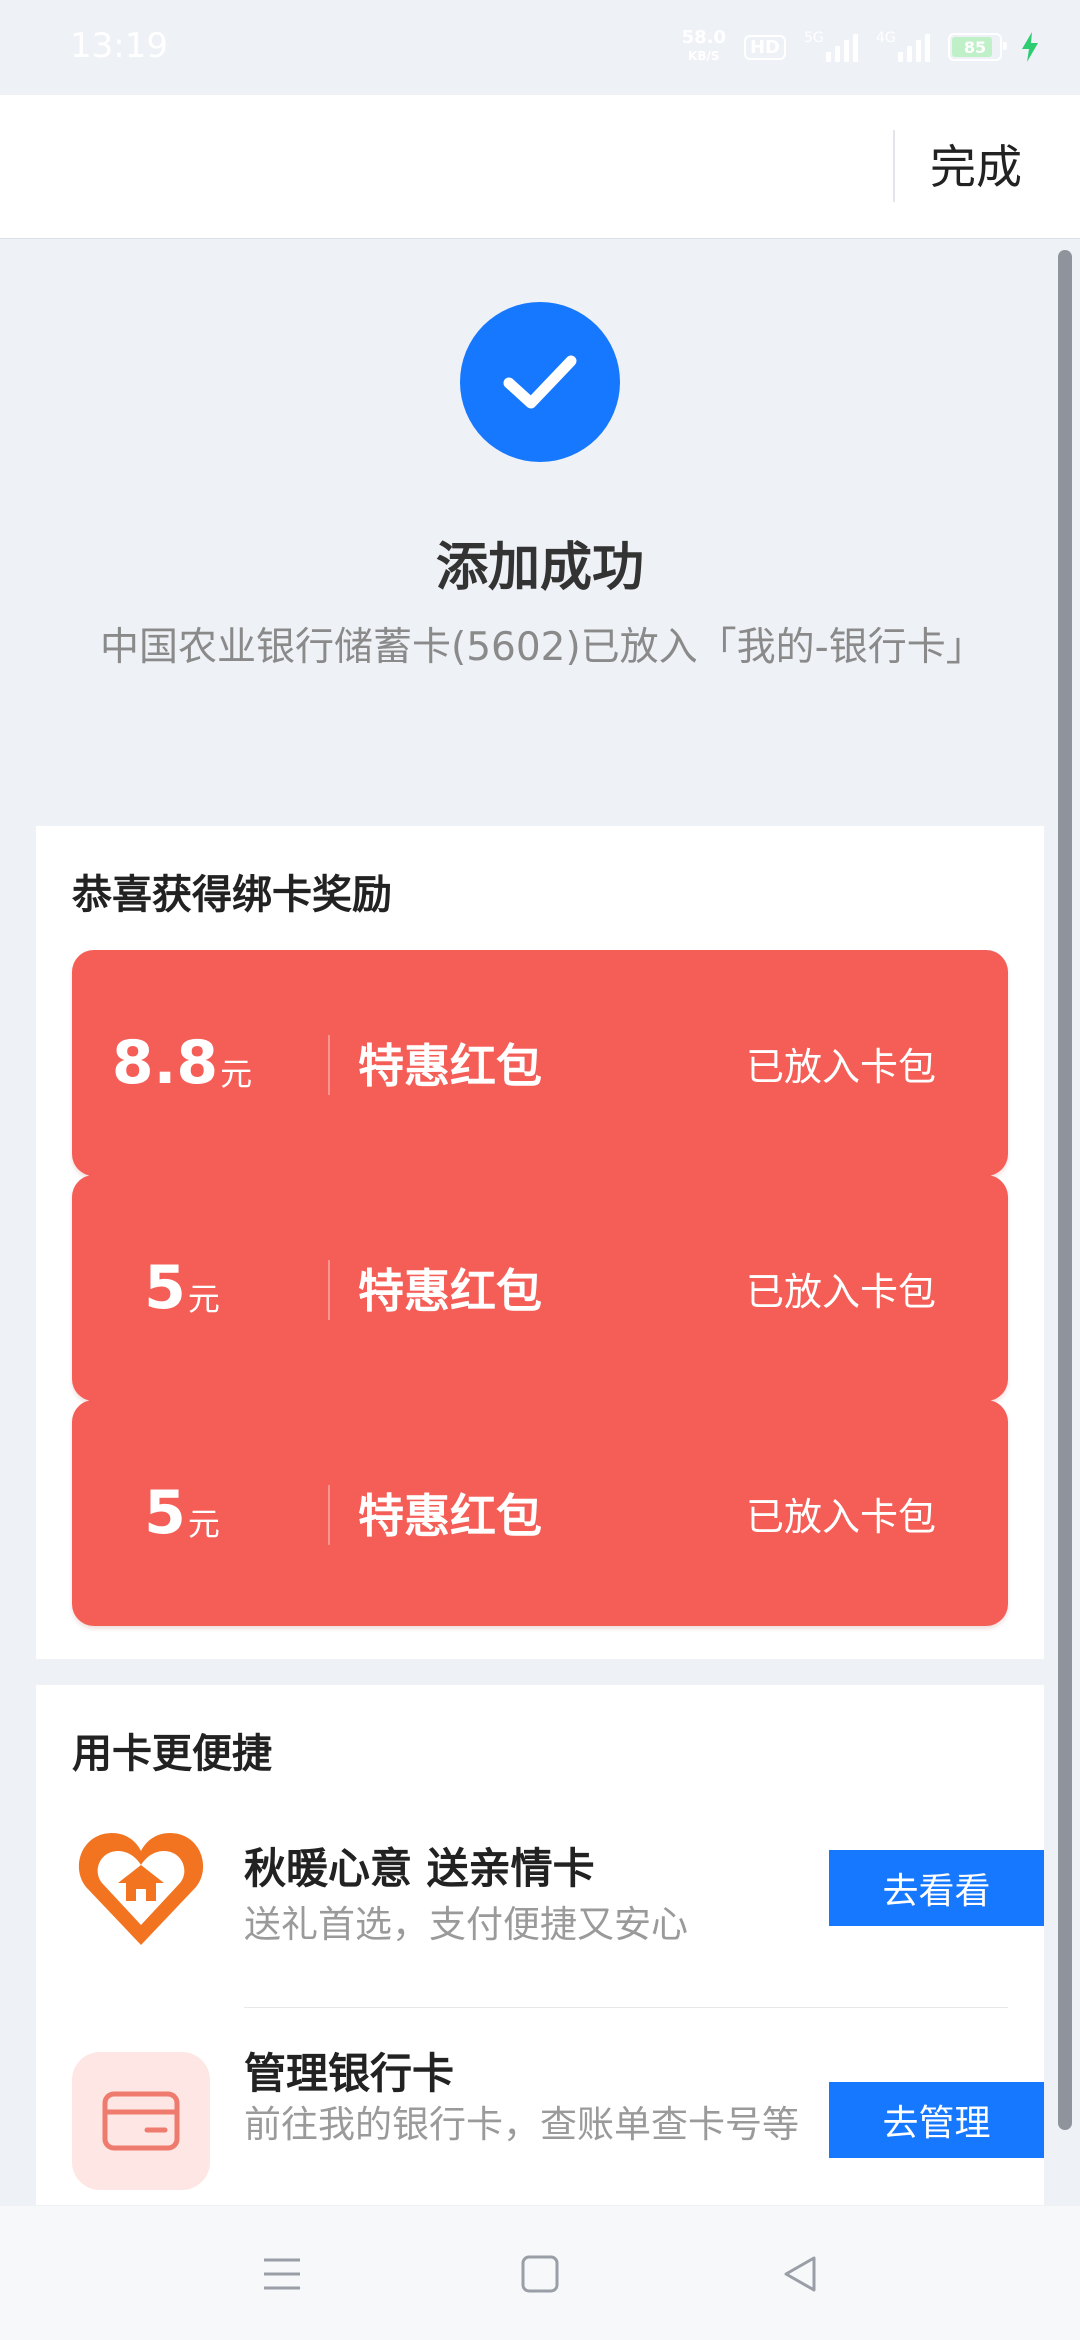 This screenshot has height=2340, width=1080. I want to click on rewards-section-title: 恭喜获得绑卡奖励, so click(232, 895).